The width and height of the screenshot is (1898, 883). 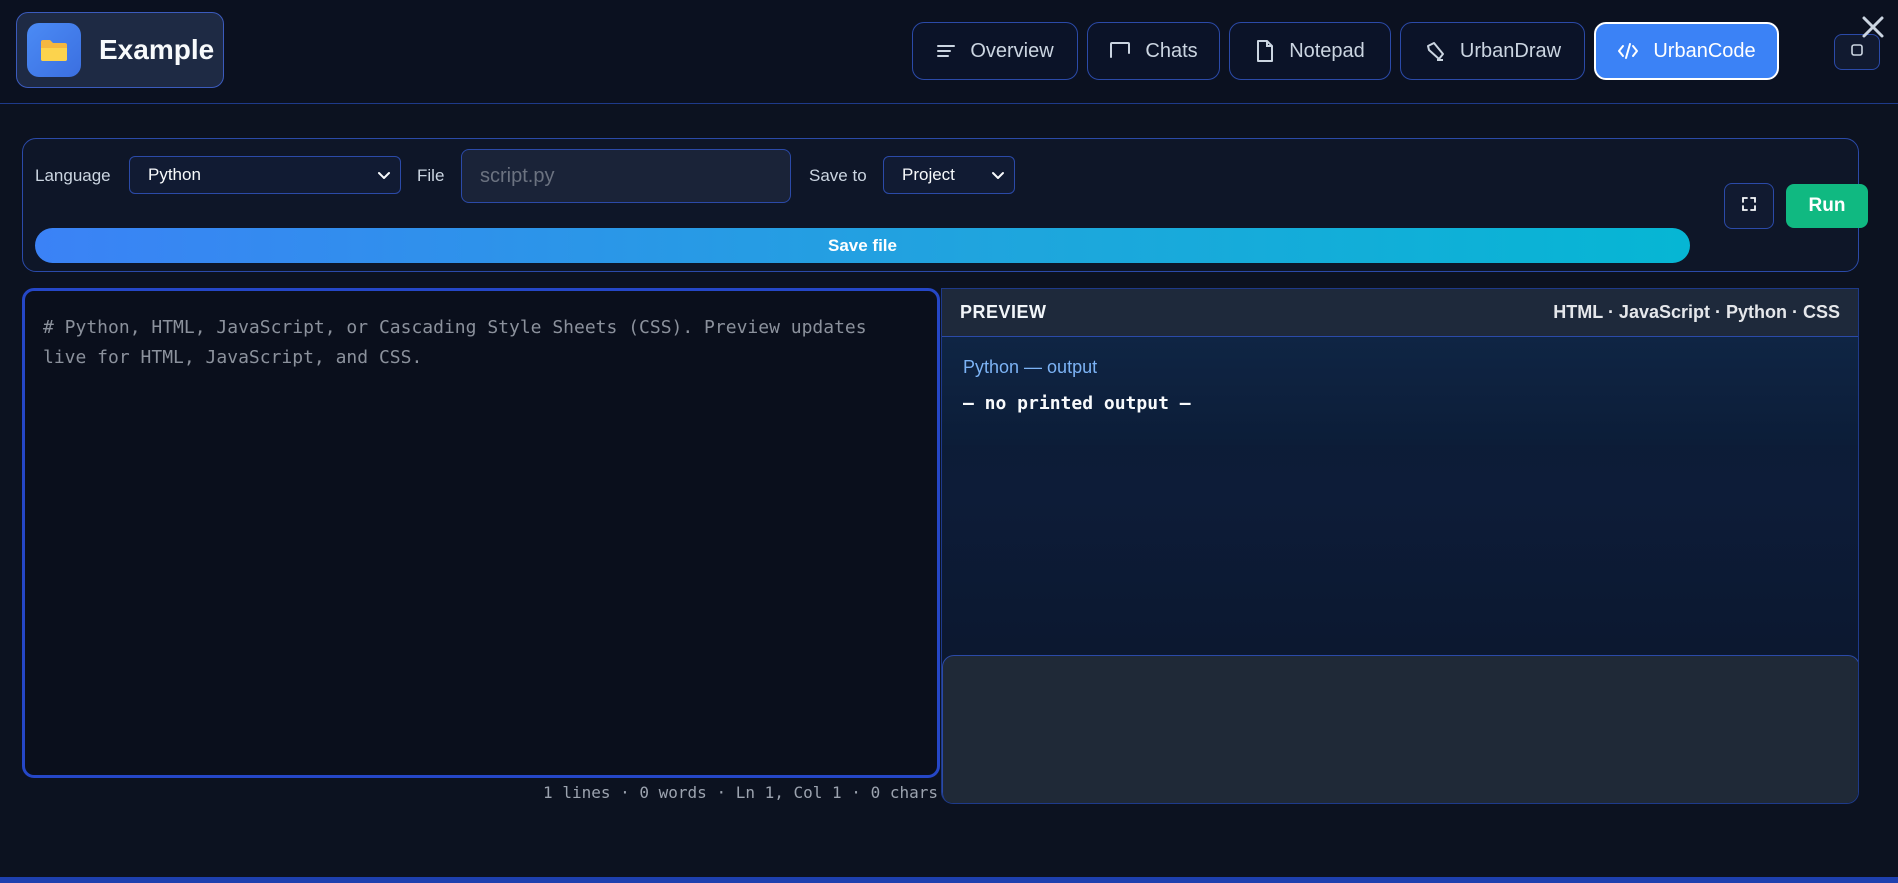 What do you see at coordinates (431, 175) in the screenshot?
I see `file-label: File` at bounding box center [431, 175].